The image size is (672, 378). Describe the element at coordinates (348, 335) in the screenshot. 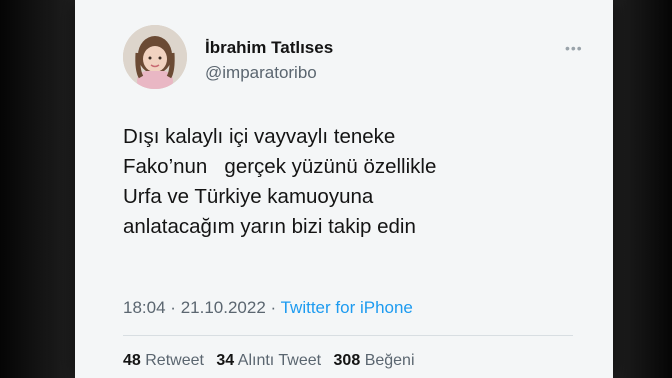

I see `divider` at that location.